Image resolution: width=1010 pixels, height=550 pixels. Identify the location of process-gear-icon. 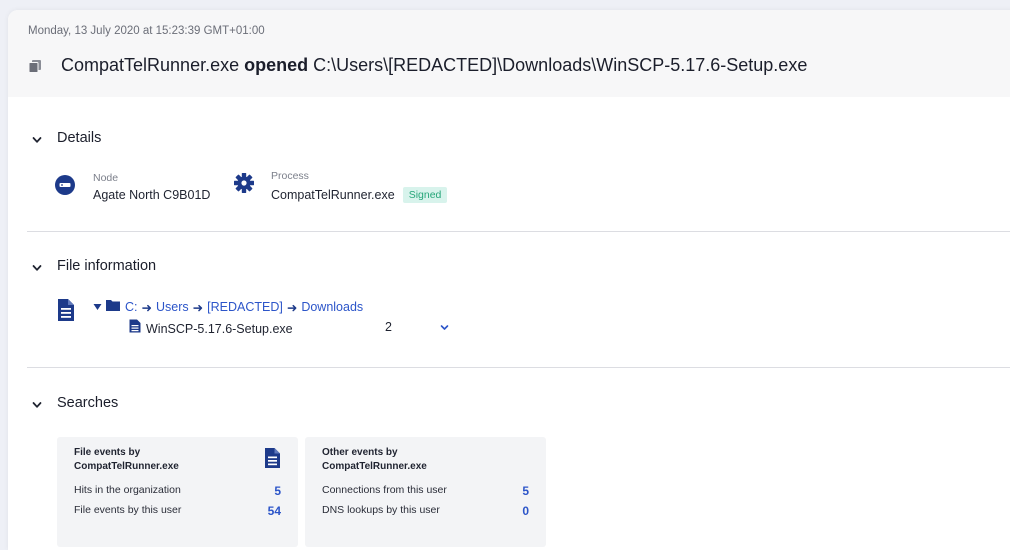
(244, 185).